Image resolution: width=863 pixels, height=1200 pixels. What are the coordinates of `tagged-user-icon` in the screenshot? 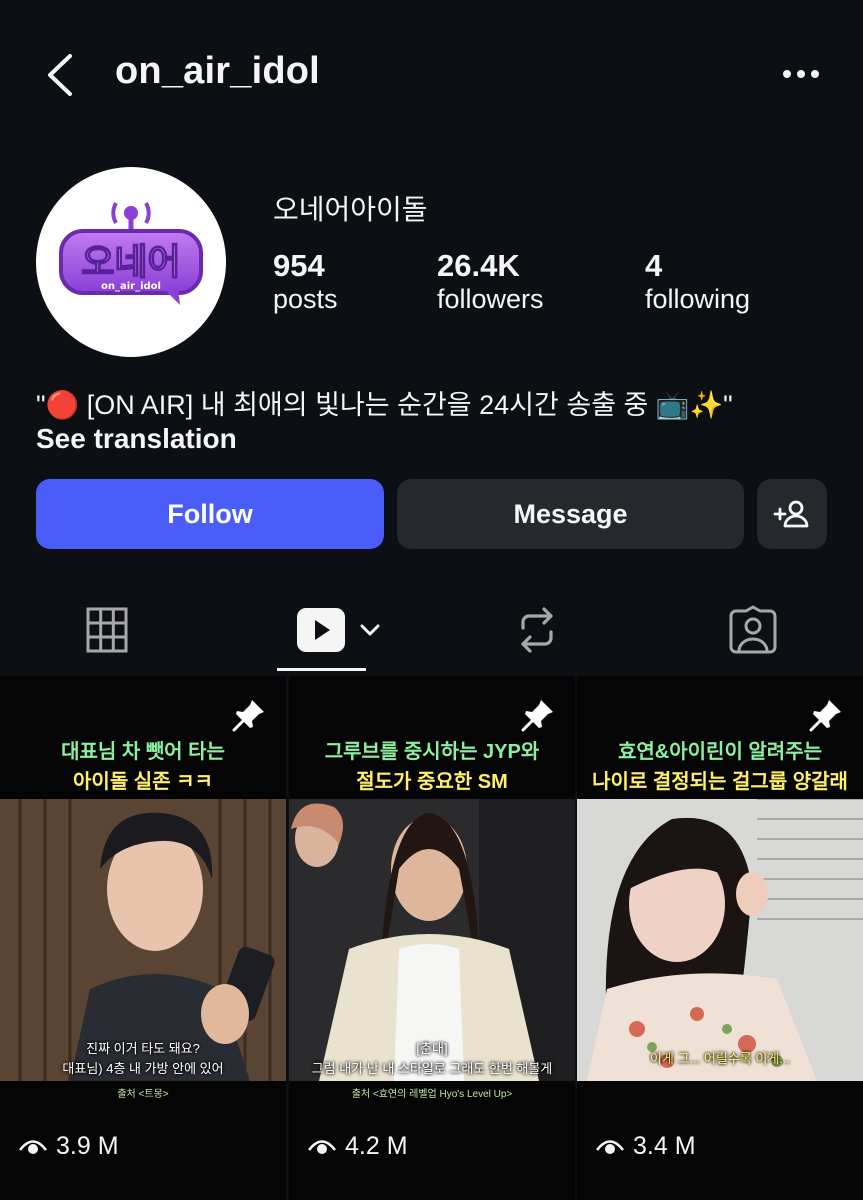 It's located at (753, 629).